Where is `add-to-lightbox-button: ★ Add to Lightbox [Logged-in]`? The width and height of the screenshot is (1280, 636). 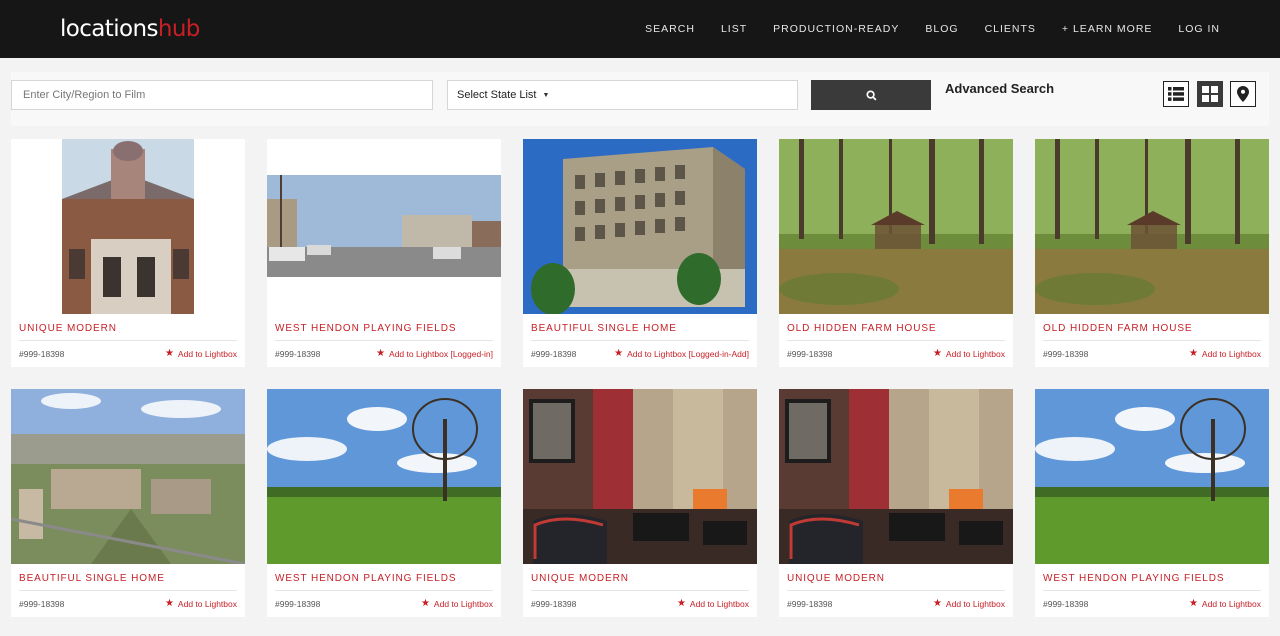
add-to-lightbox-button: ★ Add to Lightbox [Logged-in] is located at coordinates (434, 354).